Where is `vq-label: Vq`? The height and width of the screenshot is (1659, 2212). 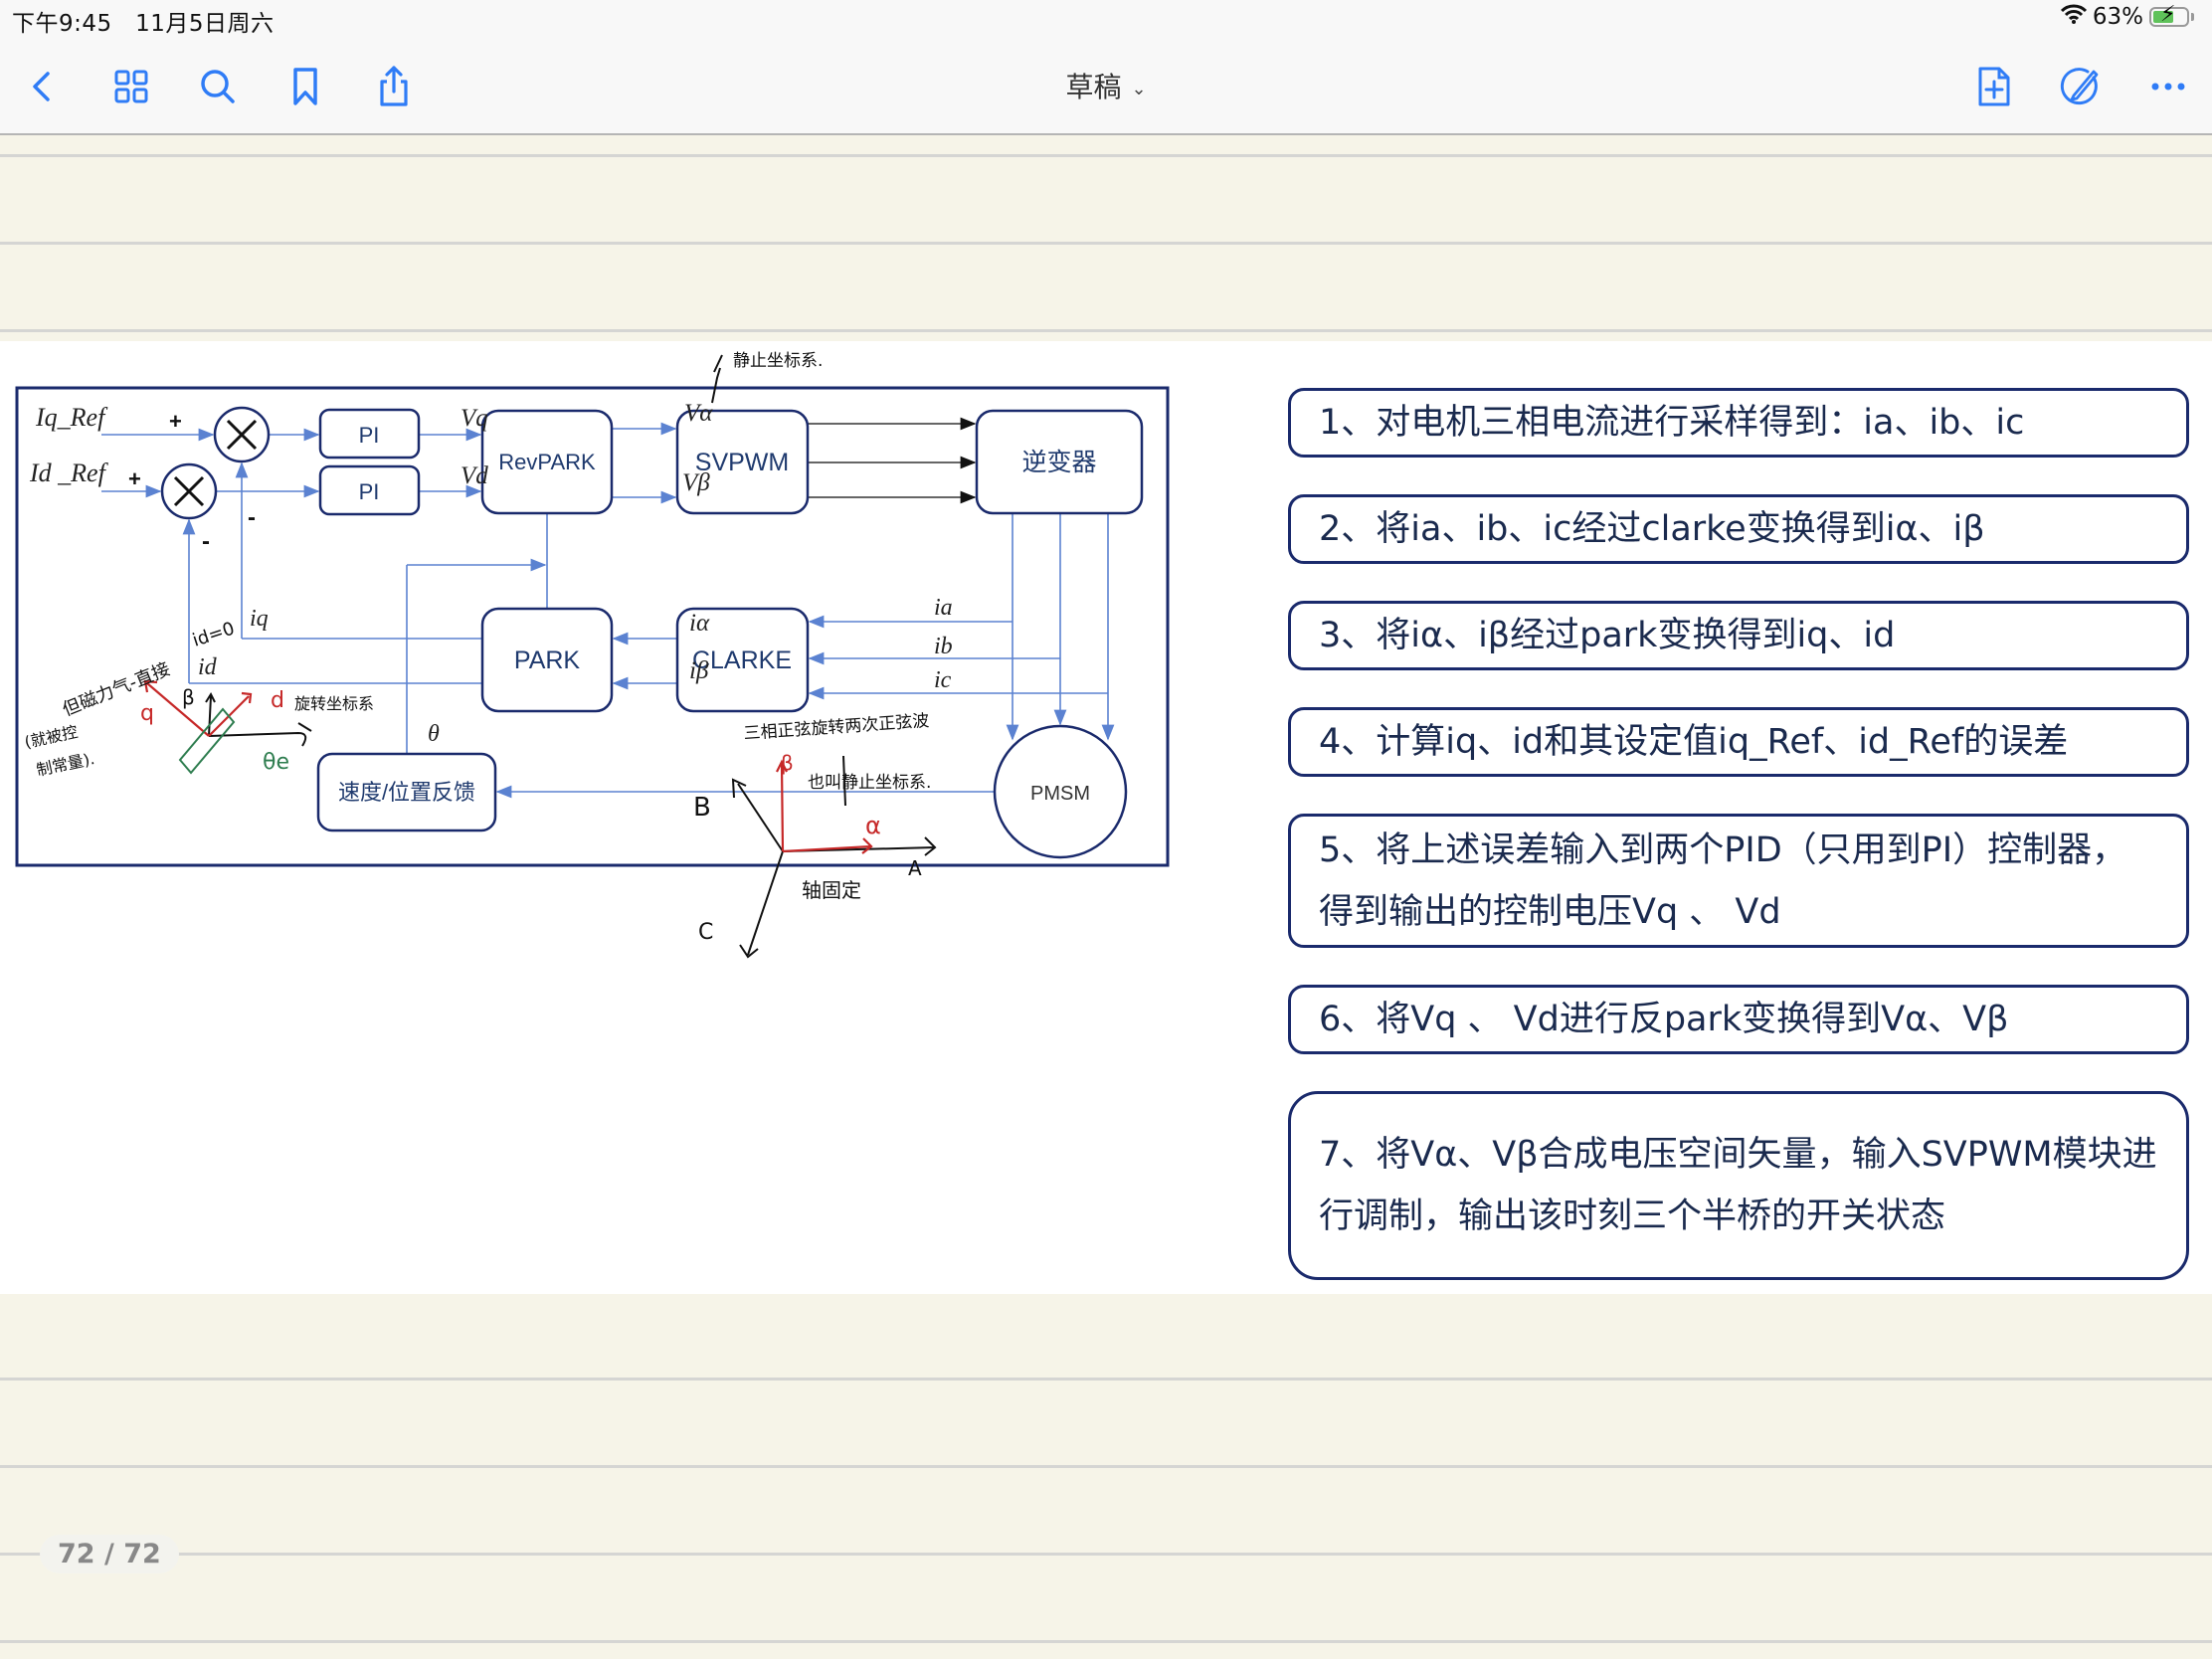 vq-label: Vq is located at coordinates (474, 418).